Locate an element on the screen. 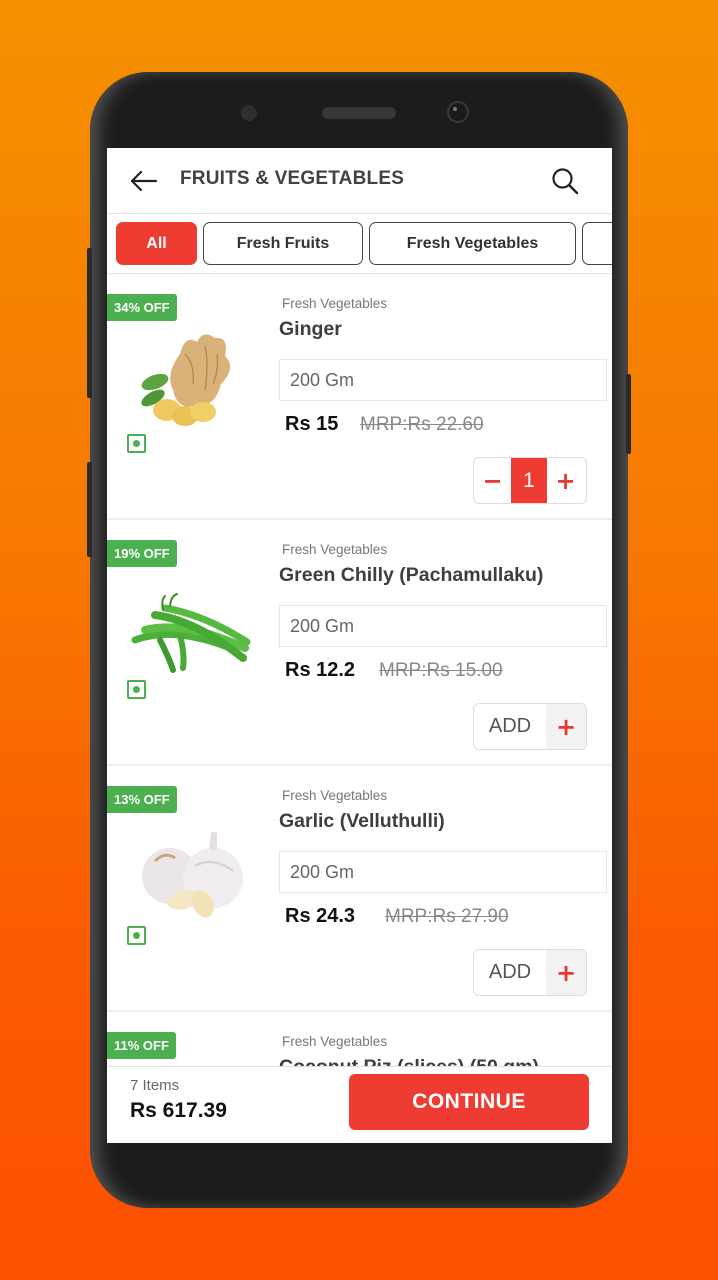 The image size is (718, 1280). power-button-left is located at coordinates (89, 509).